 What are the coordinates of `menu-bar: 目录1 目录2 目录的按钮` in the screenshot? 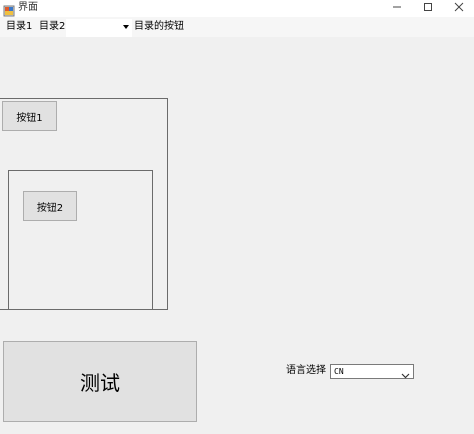 It's located at (237, 27).